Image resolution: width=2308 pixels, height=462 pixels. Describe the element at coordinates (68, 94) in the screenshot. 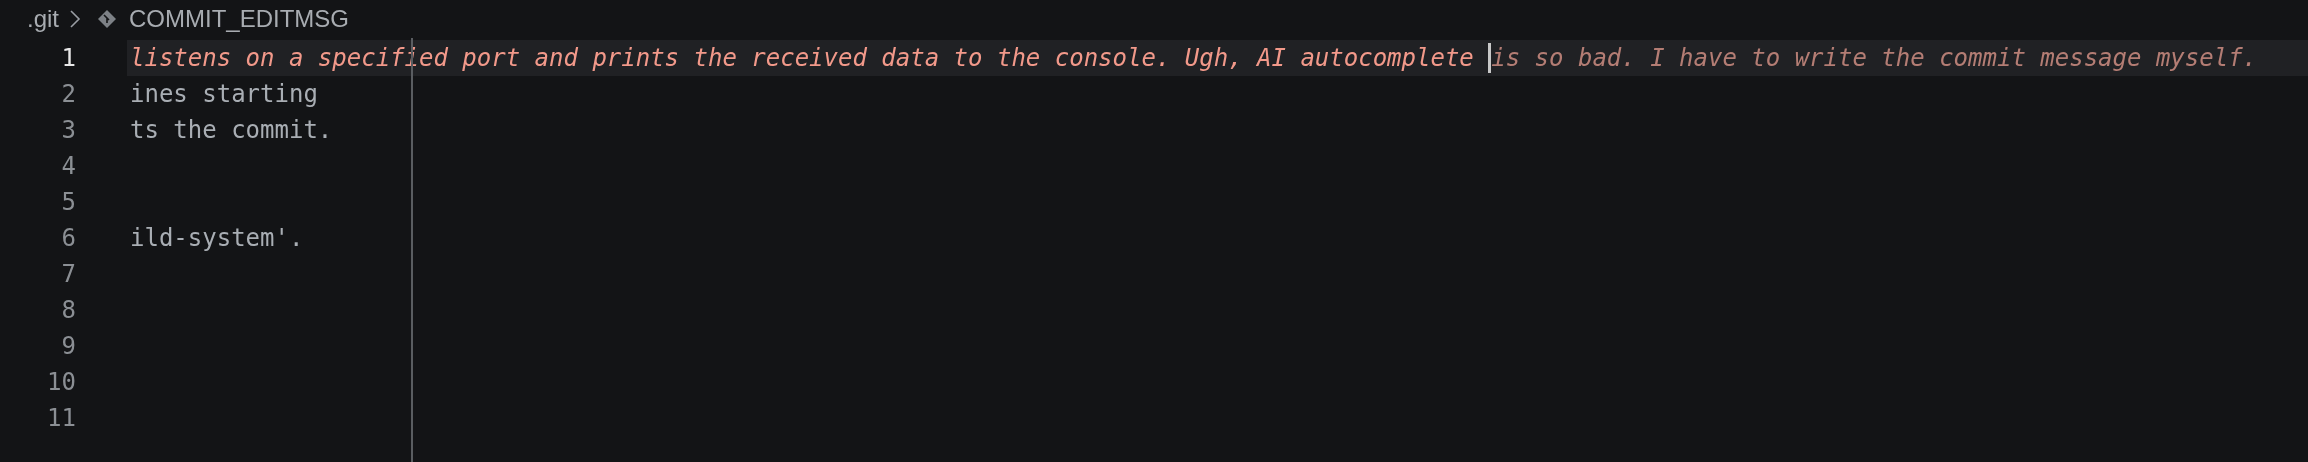

I see `line-number: 2` at that location.